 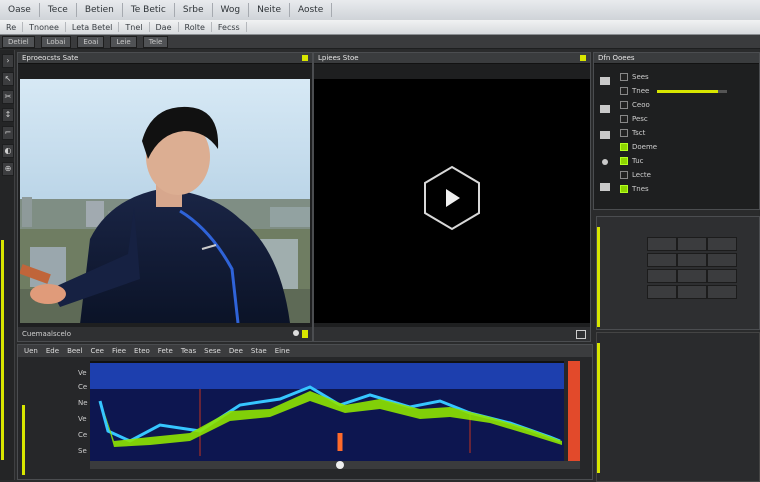 I want to click on source-monitor-title: Eproeocsts Sate, so click(x=50, y=58).